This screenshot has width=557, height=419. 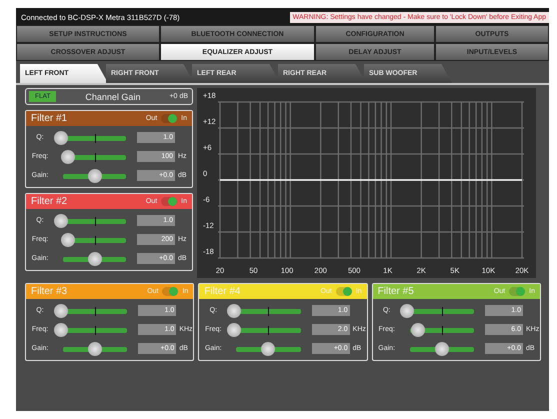 What do you see at coordinates (396, 291) in the screenshot?
I see `filter-title: Filter #5` at bounding box center [396, 291].